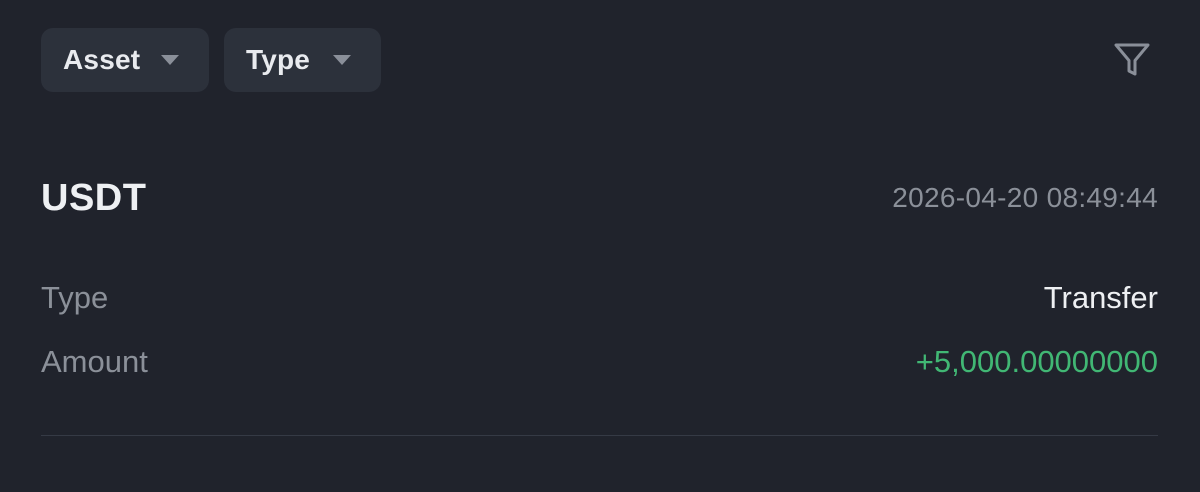  What do you see at coordinates (599, 362) in the screenshot?
I see `amount-row: Amount +5,000.00000000` at bounding box center [599, 362].